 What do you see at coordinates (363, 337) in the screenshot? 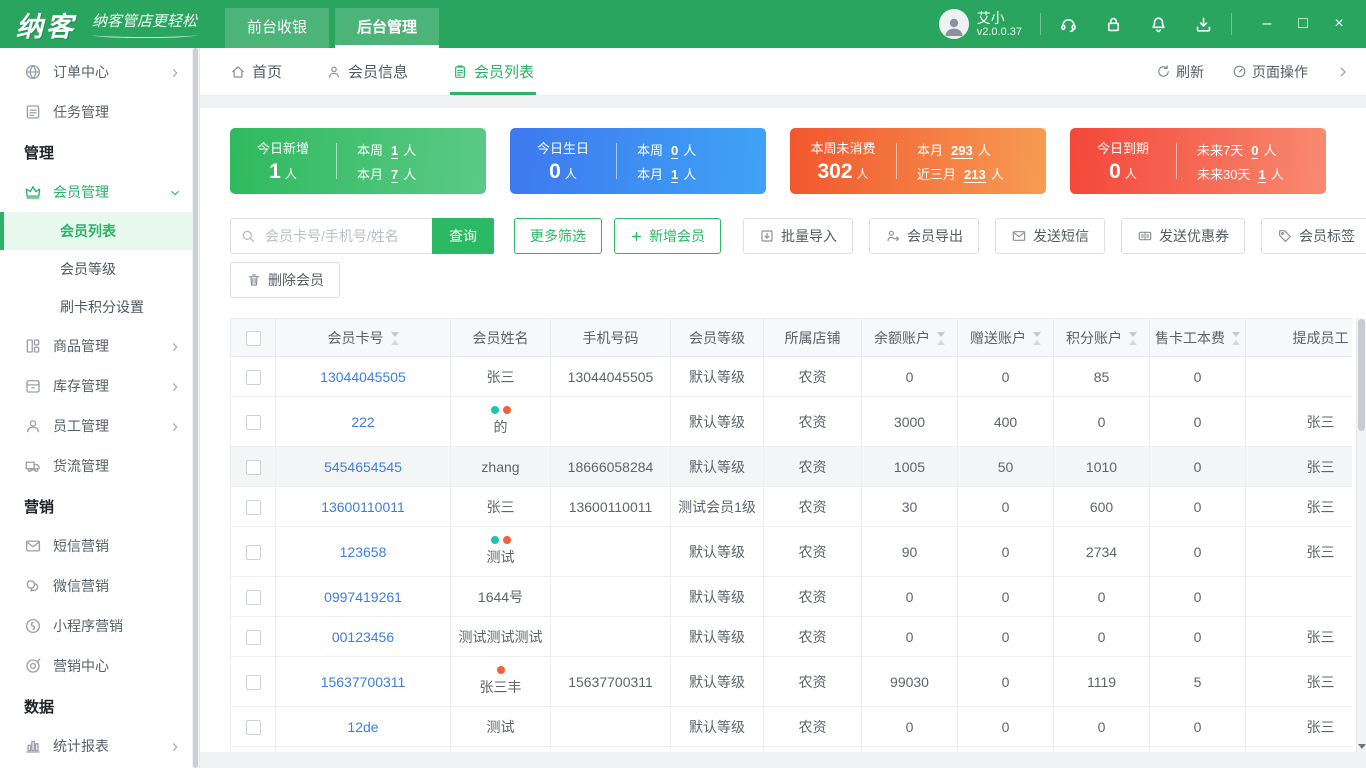
I see `column-header-card: 会员卡号` at bounding box center [363, 337].